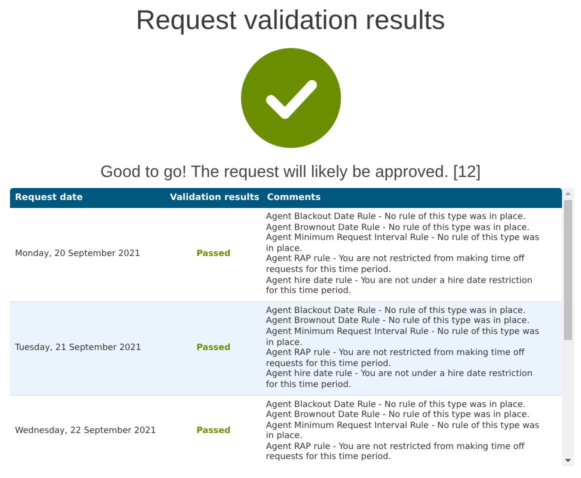 This screenshot has width=581, height=478. I want to click on date-cell-text: Tuesday, 21 September 2021, so click(78, 348).